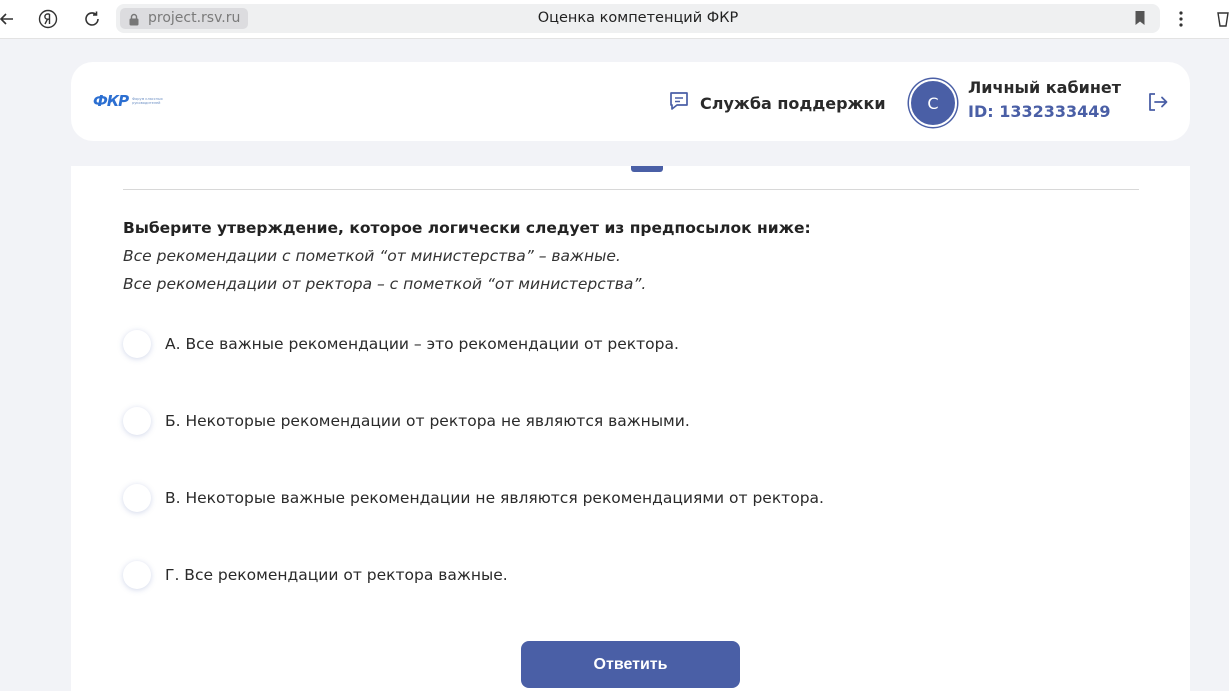 Image resolution: width=1229 pixels, height=691 pixels. What do you see at coordinates (793, 103) in the screenshot?
I see `support-label: Служба поддержки` at bounding box center [793, 103].